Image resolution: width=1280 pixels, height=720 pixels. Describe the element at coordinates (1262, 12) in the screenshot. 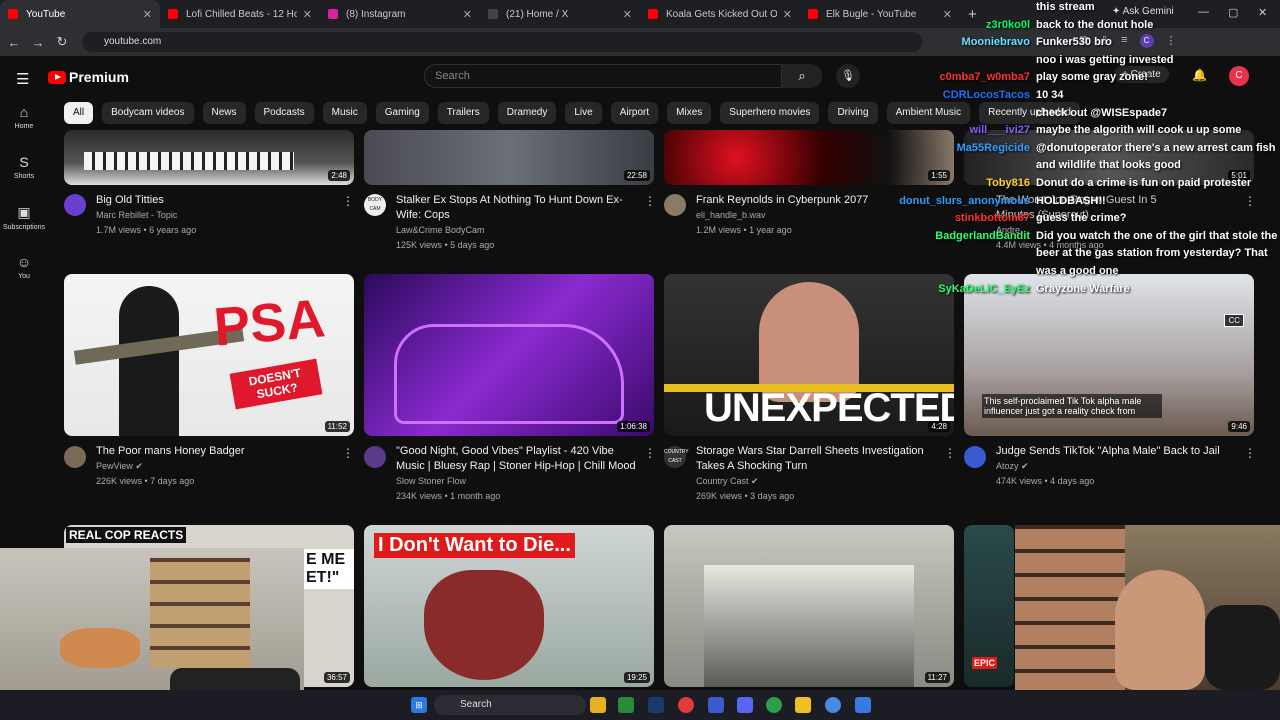

I see `close-window-icon: ✕` at that location.